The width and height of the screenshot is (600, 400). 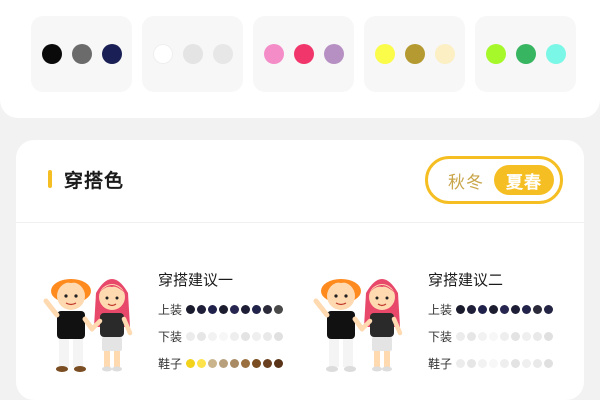 What do you see at coordinates (50, 179) in the screenshot?
I see `title-accent-bar` at bounding box center [50, 179].